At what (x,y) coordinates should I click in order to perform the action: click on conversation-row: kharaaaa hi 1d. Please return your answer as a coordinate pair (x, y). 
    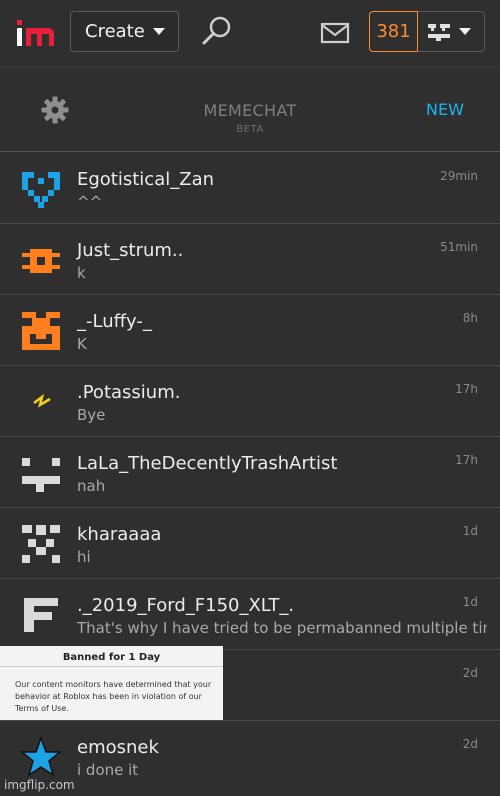
    Looking at the image, I should click on (250, 543).